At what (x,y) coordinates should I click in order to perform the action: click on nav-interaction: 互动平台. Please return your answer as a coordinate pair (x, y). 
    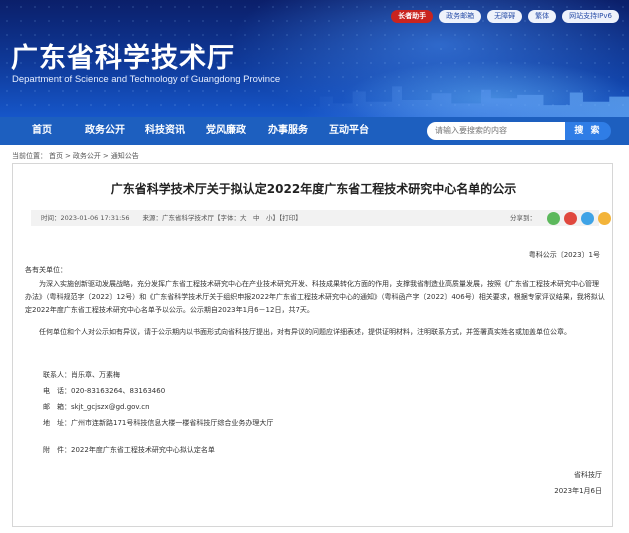
    Looking at the image, I should click on (349, 131).